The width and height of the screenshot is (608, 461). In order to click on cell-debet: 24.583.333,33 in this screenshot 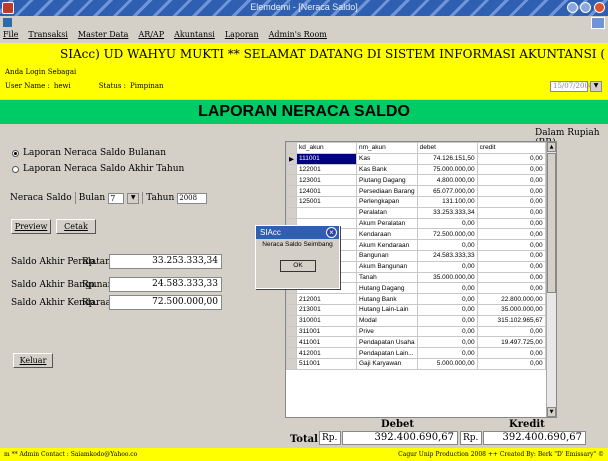, I will do `click(447, 255)`.